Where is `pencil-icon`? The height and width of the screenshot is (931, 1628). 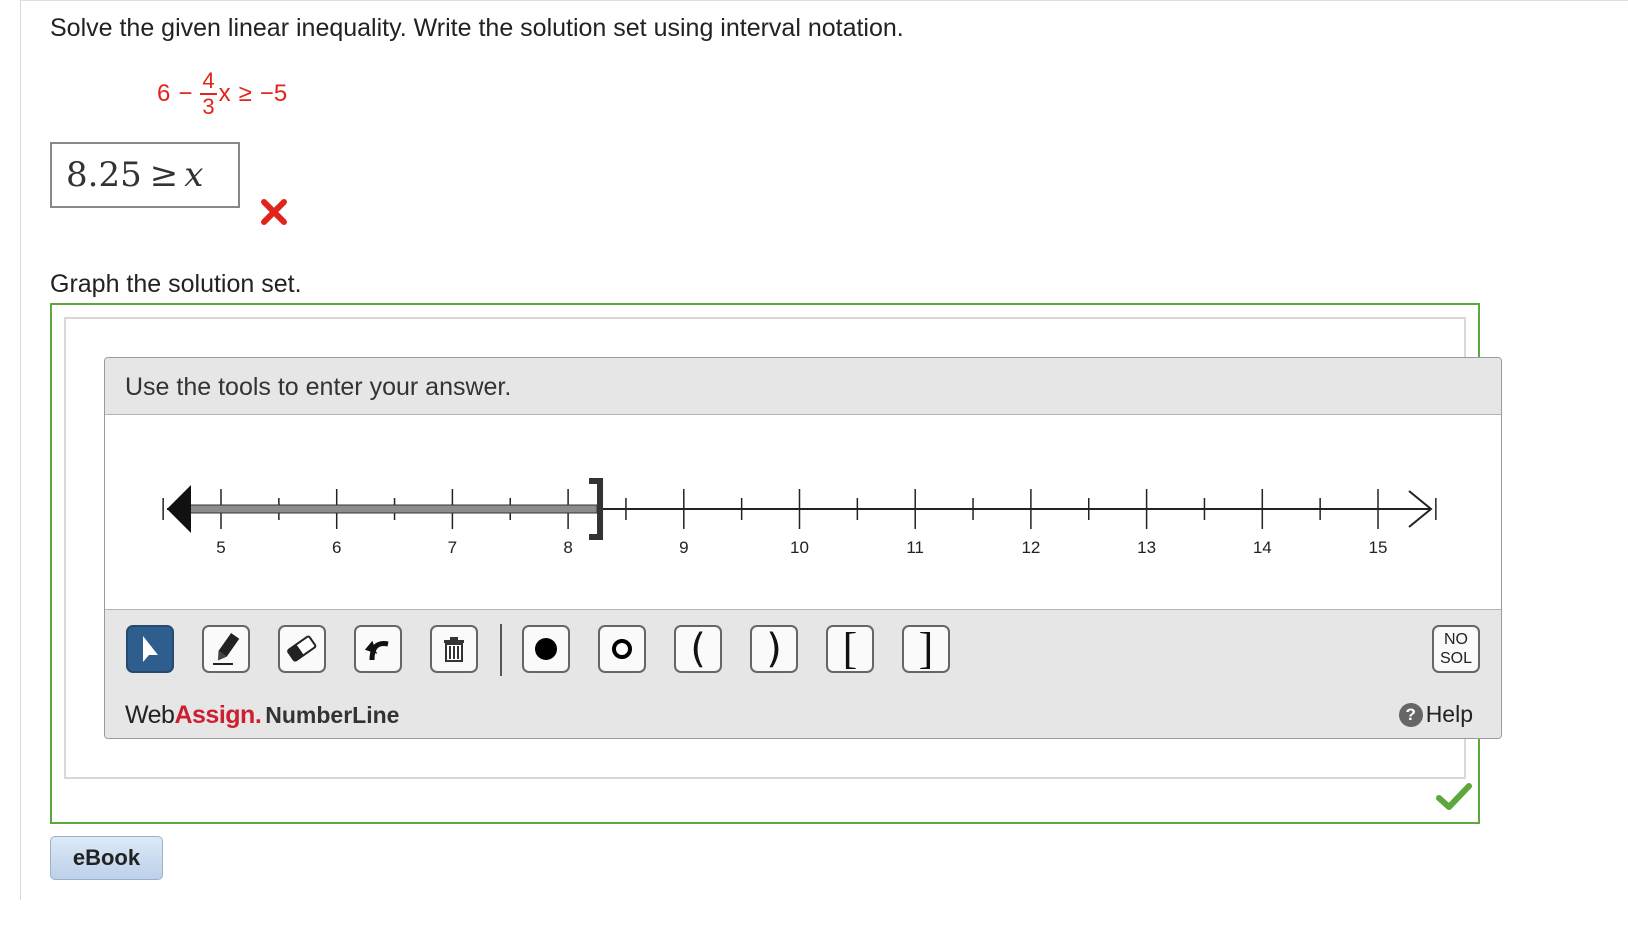 pencil-icon is located at coordinates (226, 649).